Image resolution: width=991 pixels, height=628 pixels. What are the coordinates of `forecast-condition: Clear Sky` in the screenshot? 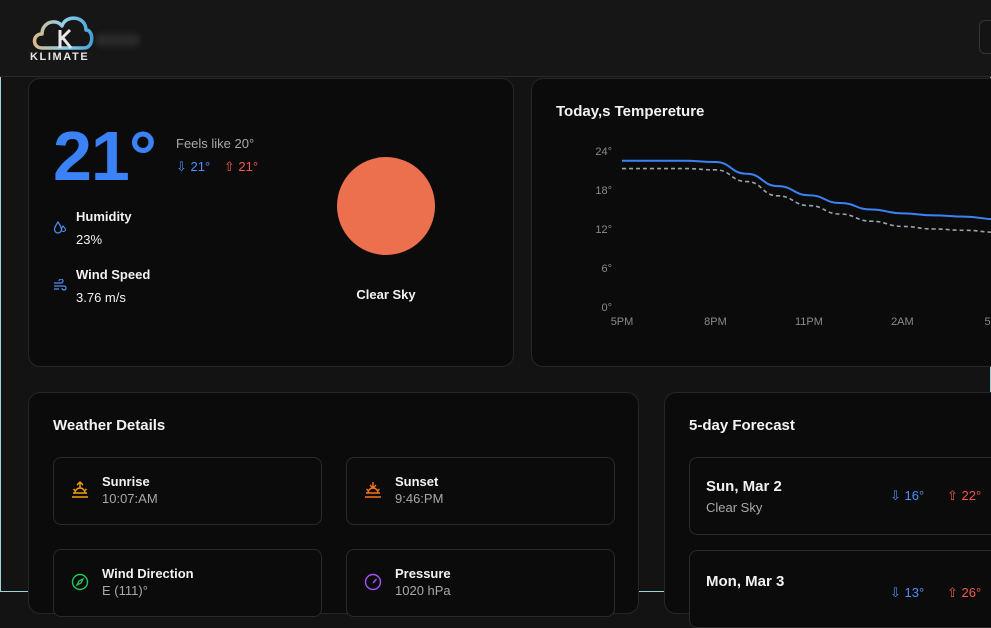 It's located at (734, 507).